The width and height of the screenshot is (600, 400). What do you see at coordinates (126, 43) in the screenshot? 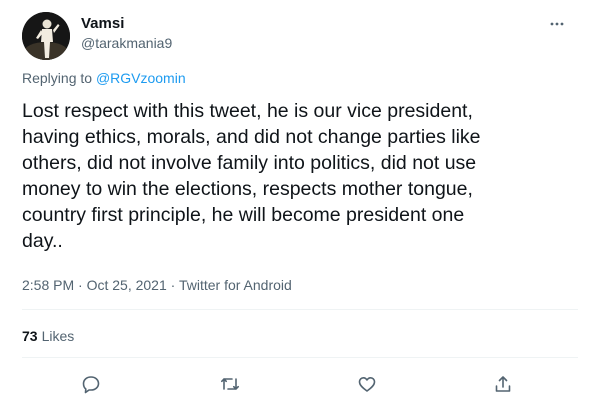
I see `author-handle: @tarakmania9` at bounding box center [126, 43].